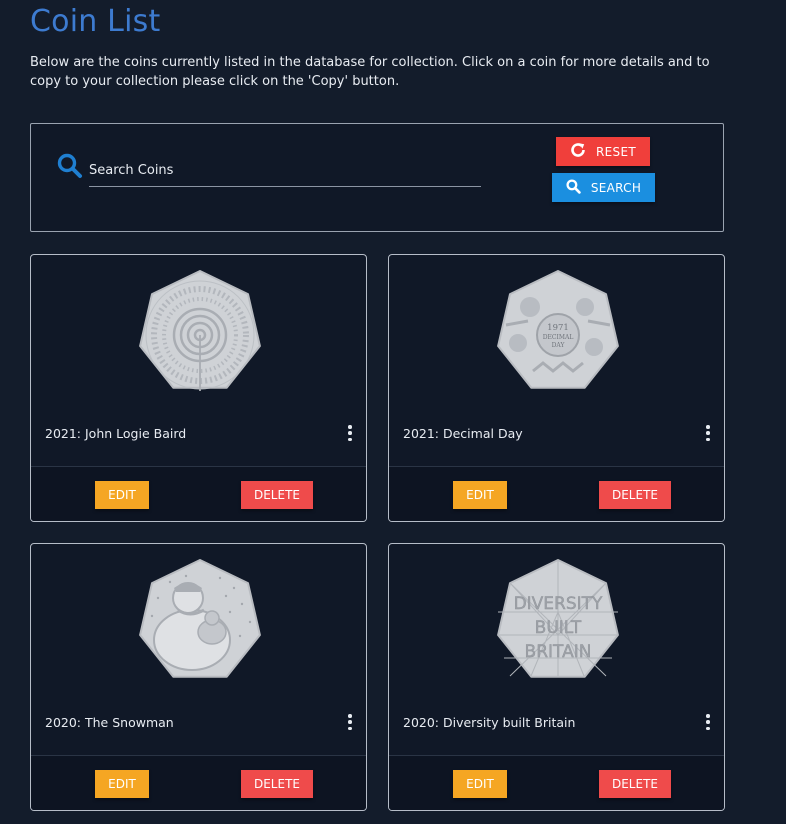  I want to click on decimal-day-coin-image: 1971 DECIMAL DAY, so click(558, 329).